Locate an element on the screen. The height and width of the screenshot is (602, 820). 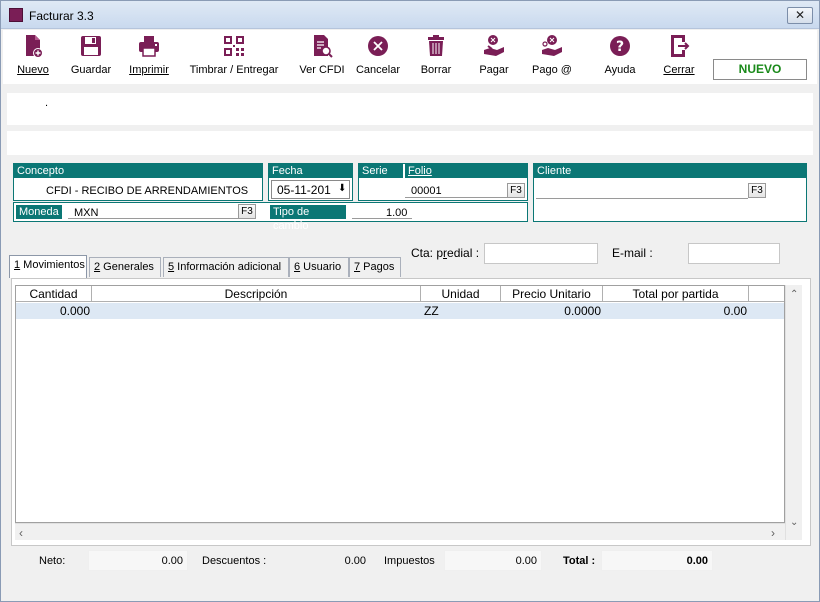
timbrar-entregar-button: Timbrar / Entregar is located at coordinates (234, 57).